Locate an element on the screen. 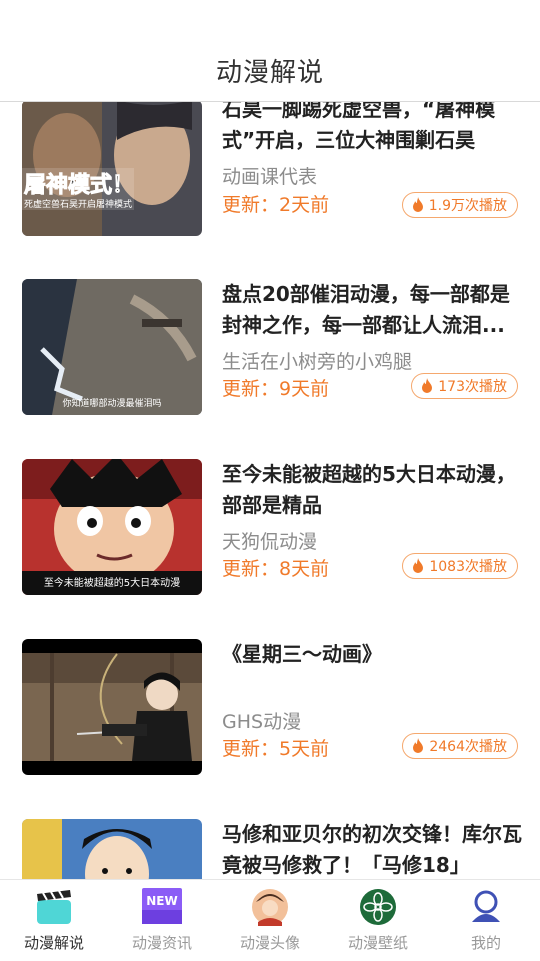 The width and height of the screenshot is (540, 961). video-title: 石昊一脚踢死虚空兽，“屠神模式”开启，三位大神围剿石昊 is located at coordinates (372, 129).